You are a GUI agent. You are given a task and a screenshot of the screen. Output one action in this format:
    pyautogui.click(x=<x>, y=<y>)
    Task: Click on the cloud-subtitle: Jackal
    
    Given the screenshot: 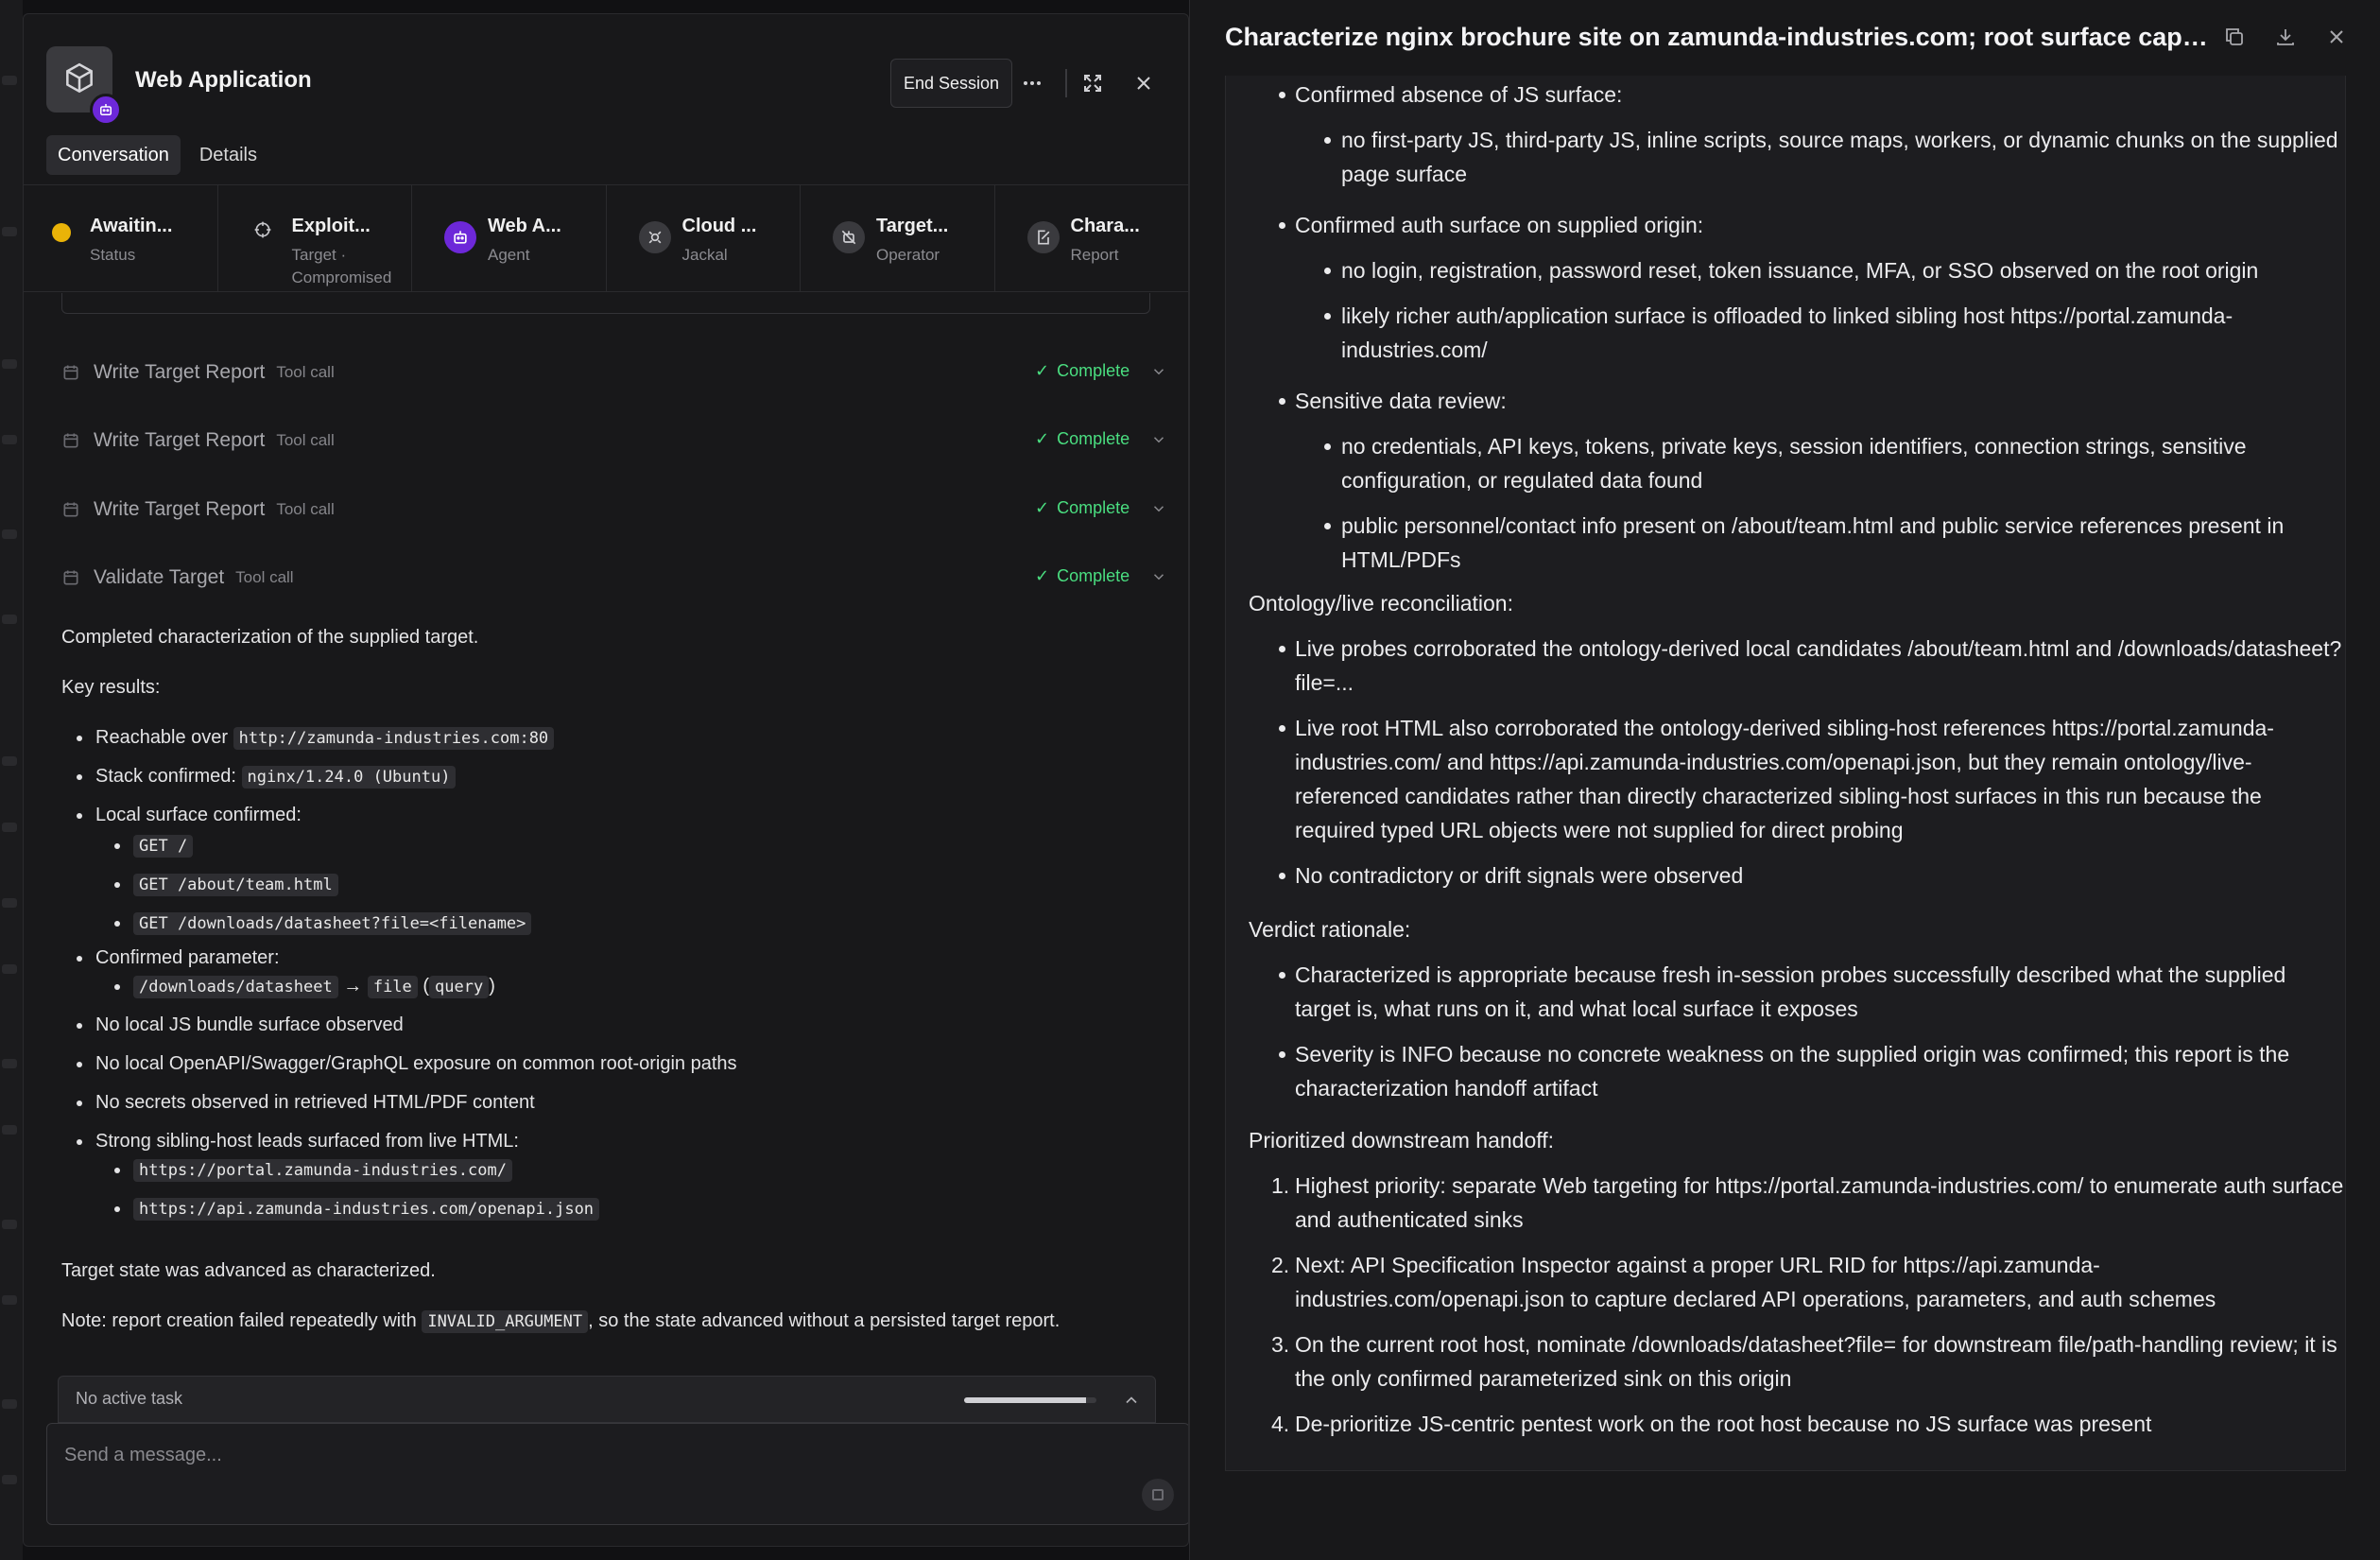 What is the action you would take?
    pyautogui.click(x=704, y=255)
    